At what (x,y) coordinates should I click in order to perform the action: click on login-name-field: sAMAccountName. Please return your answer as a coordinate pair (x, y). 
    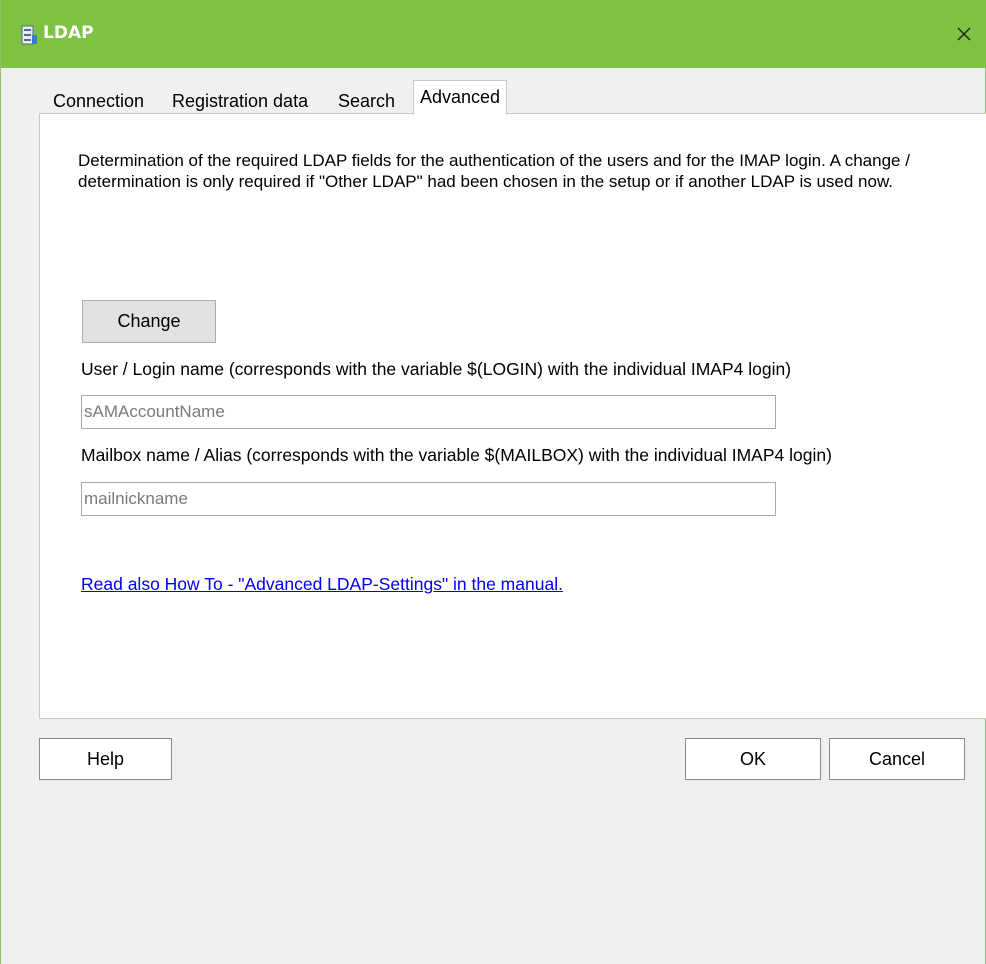
    Looking at the image, I should click on (428, 412).